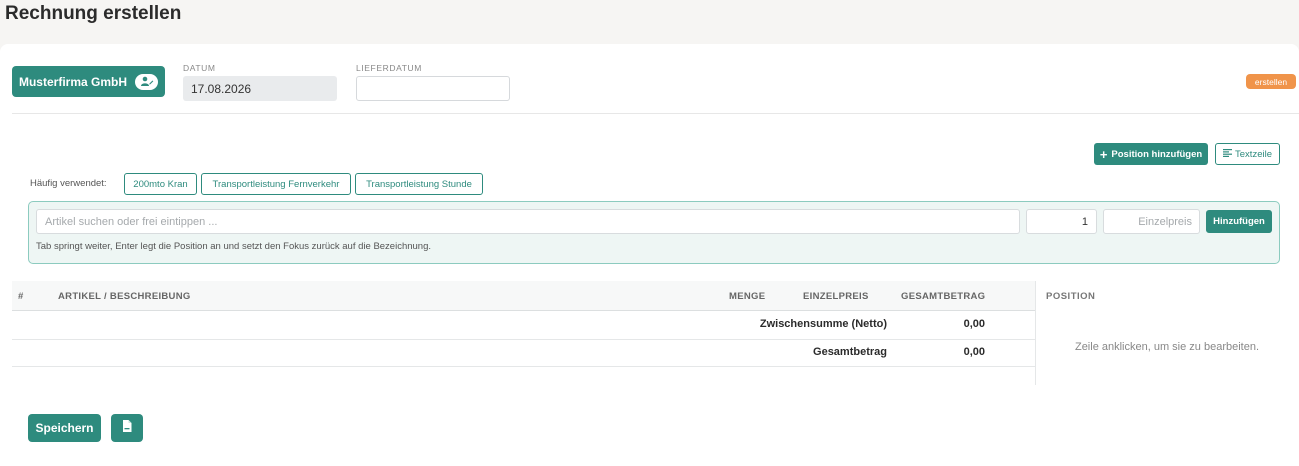  I want to click on customer-button: Musterfirma GmbH, so click(88, 81).